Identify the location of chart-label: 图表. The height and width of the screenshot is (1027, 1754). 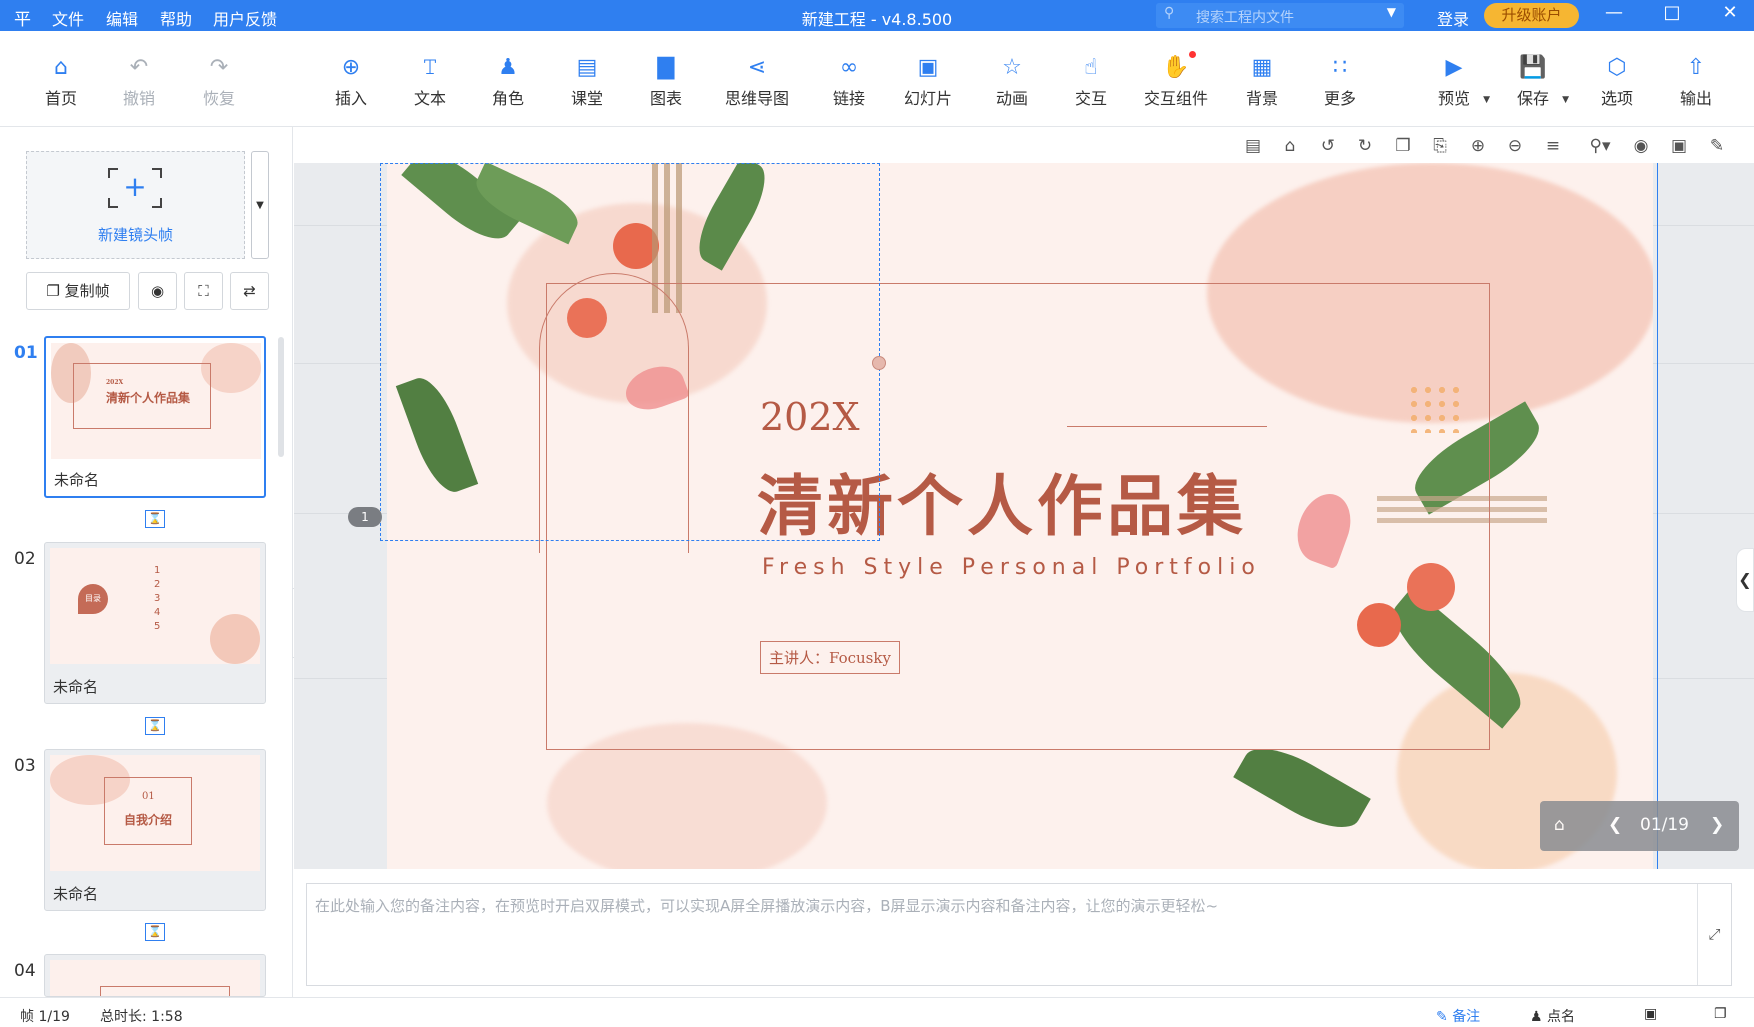
(665, 98).